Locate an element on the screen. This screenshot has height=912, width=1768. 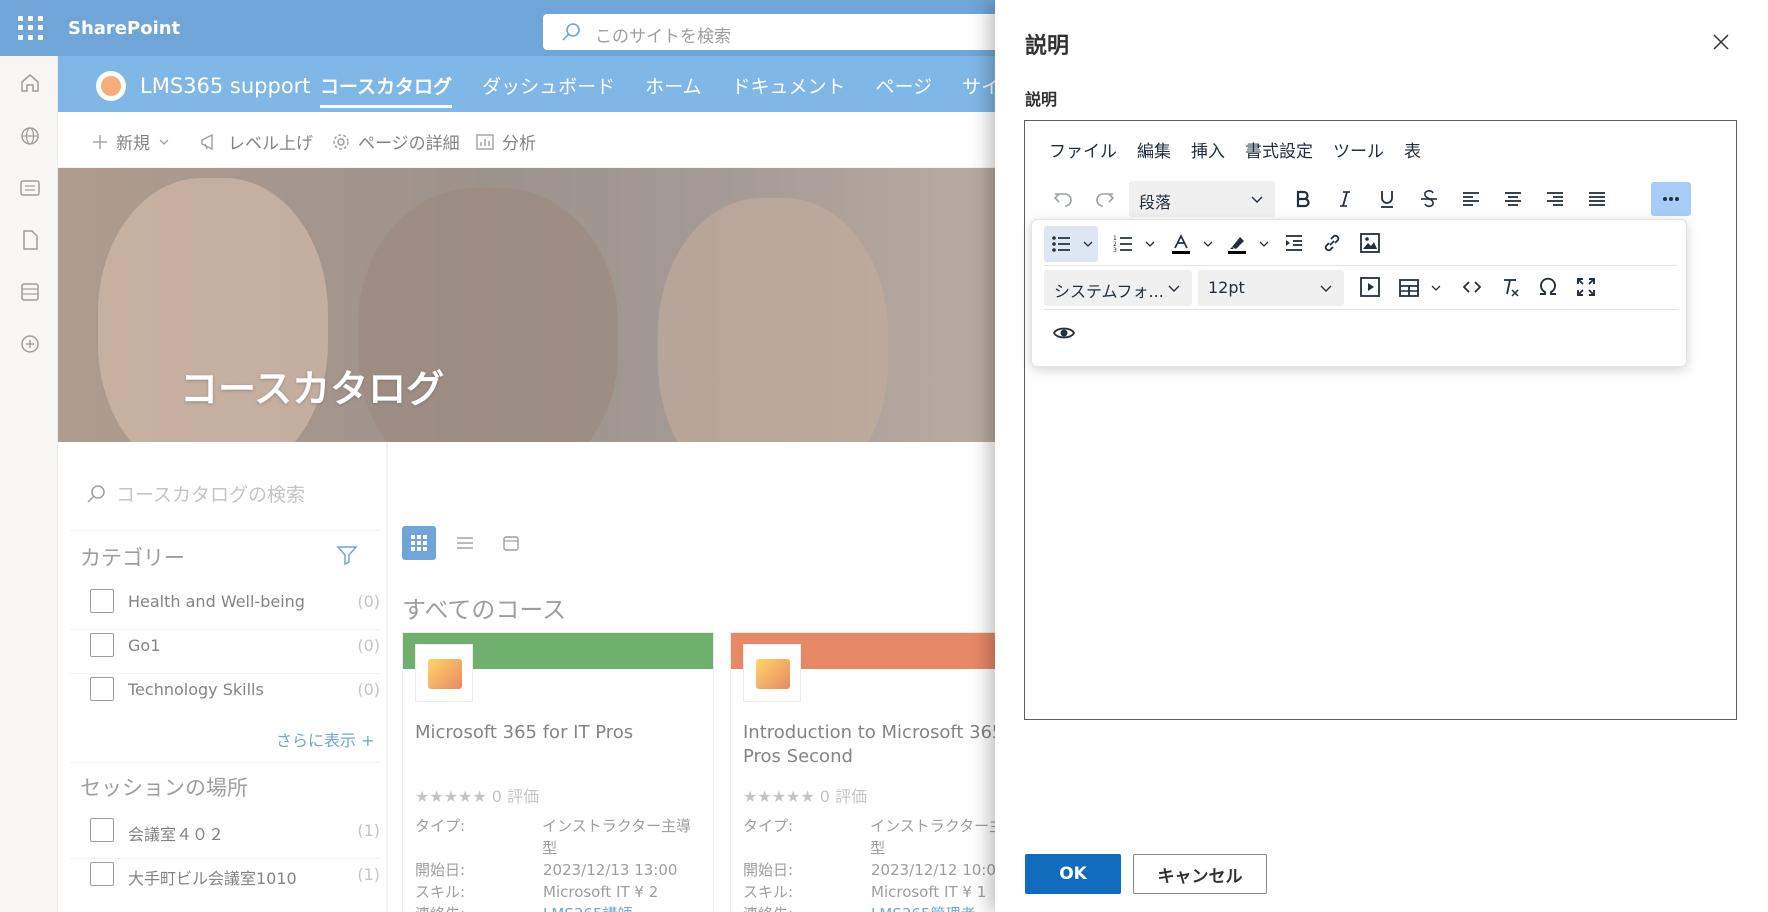
indent-button is located at coordinates (1294, 243).